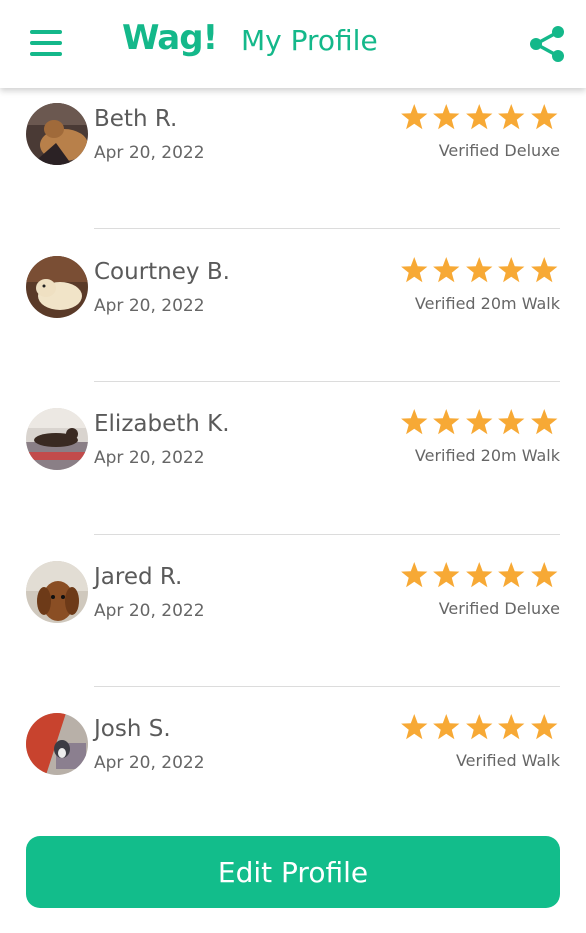 The width and height of the screenshot is (586, 933). Describe the element at coordinates (162, 424) in the screenshot. I see `reviewer-name: Elizabeth K.` at that location.